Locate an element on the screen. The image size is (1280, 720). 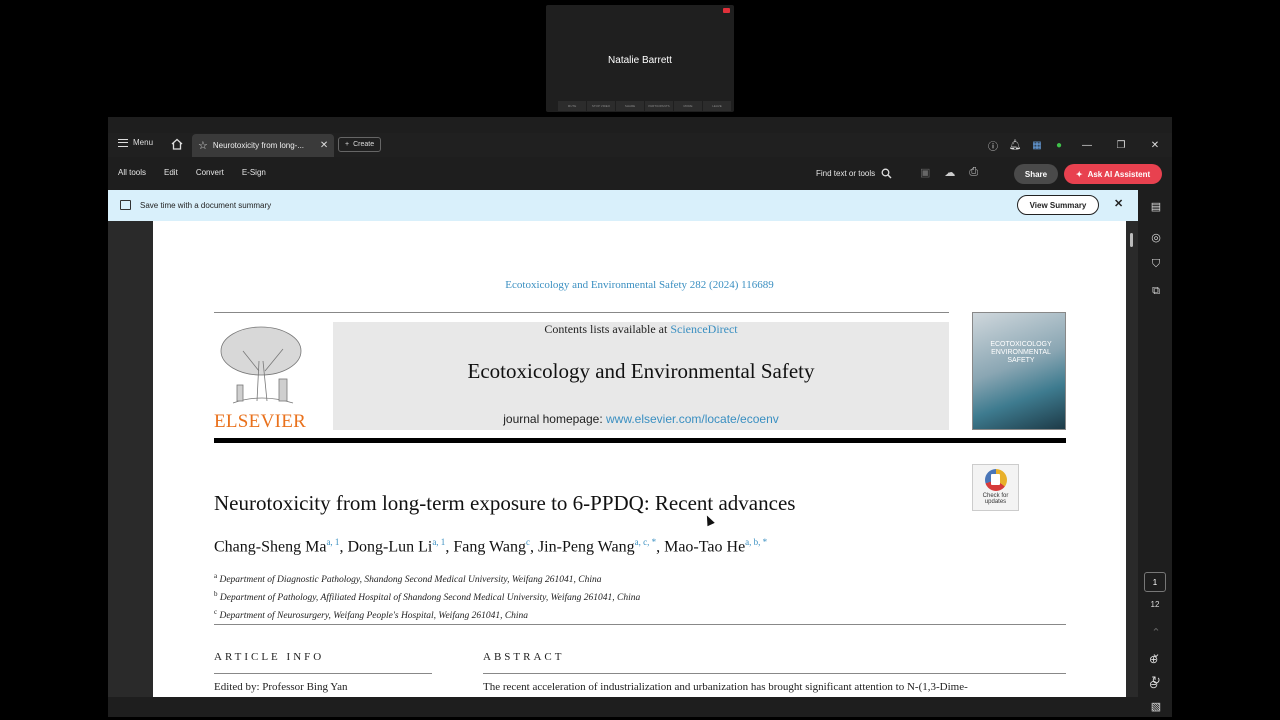
create-label: Create is located at coordinates (364, 144).